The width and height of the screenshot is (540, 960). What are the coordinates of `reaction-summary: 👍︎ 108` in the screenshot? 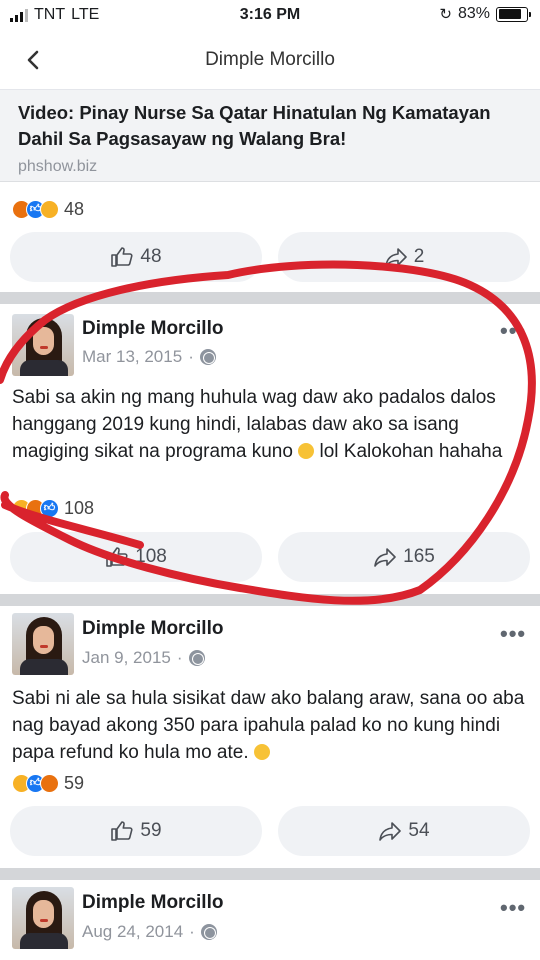 It's located at (53, 508).